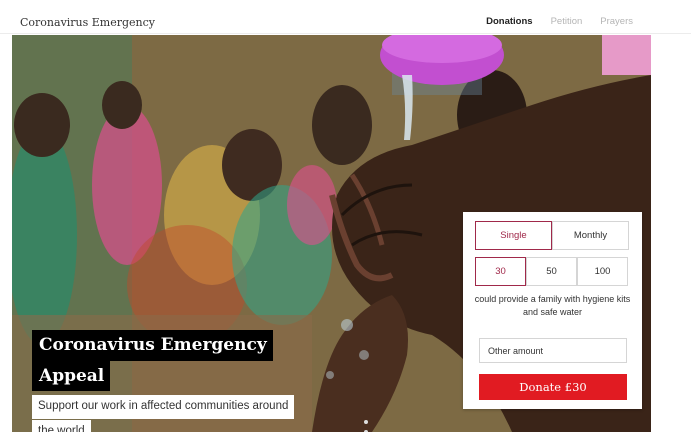 Image resolution: width=691 pixels, height=432 pixels. Describe the element at coordinates (553, 387) in the screenshot. I see `donate-button: Donate £30` at that location.